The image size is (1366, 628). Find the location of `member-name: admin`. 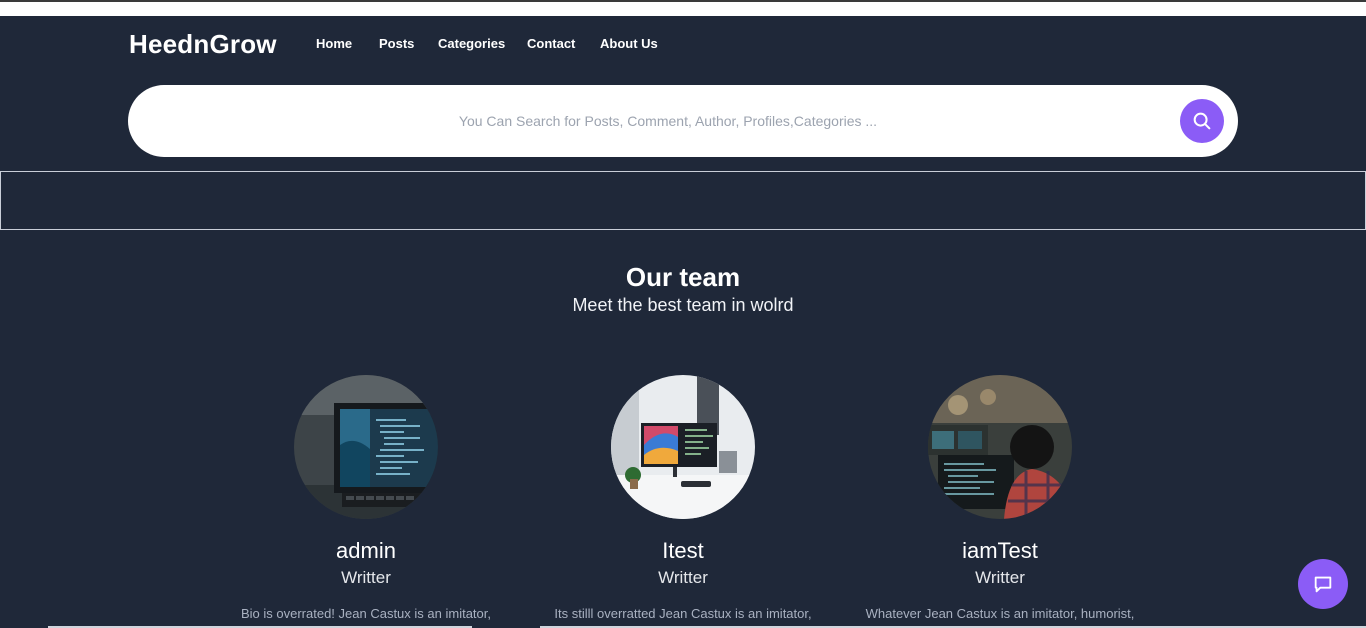

member-name: admin is located at coordinates (366, 550).